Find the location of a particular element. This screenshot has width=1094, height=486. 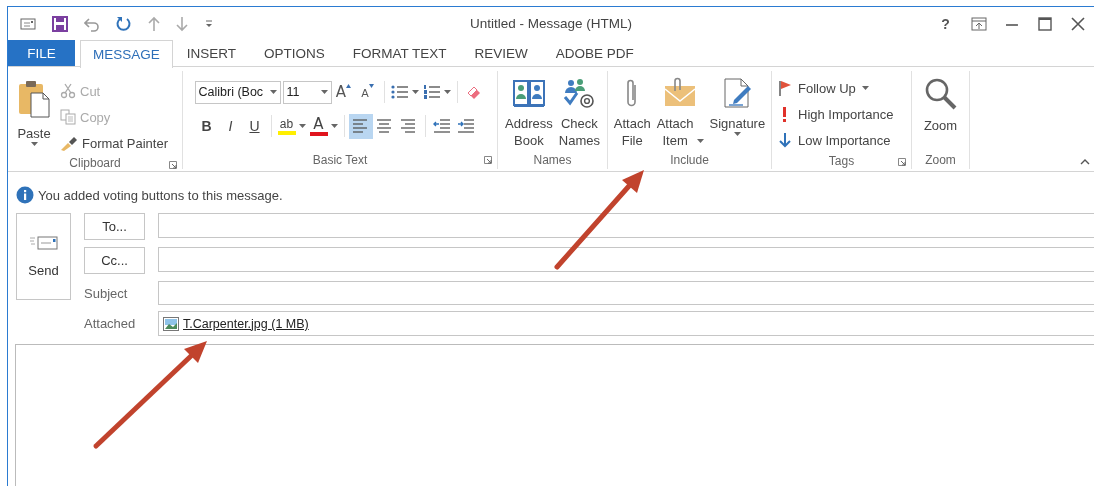

ribbon-display-icon is located at coordinates (978, 23).